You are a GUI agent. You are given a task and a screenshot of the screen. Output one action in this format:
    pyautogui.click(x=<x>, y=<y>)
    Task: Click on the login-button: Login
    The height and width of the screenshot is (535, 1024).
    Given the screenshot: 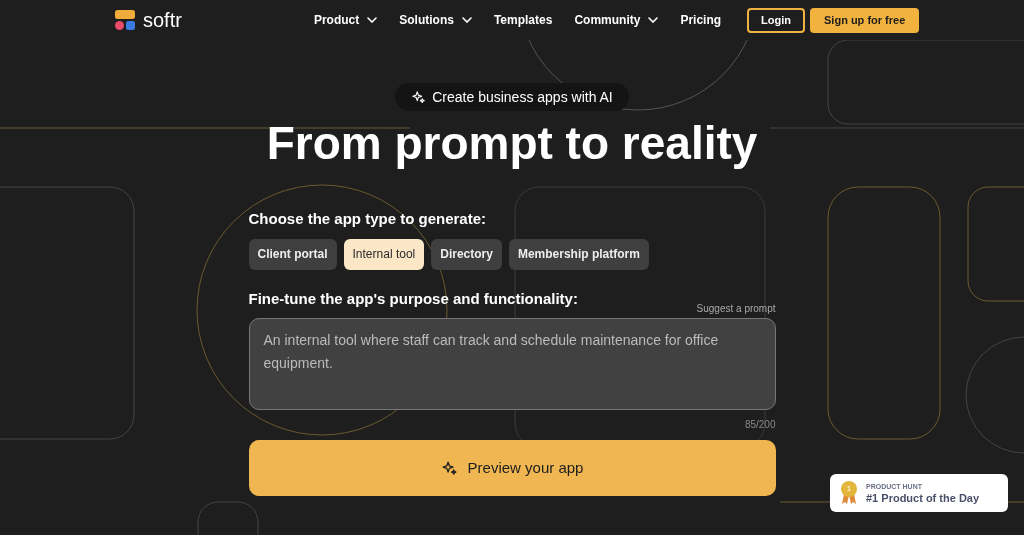 What is the action you would take?
    pyautogui.click(x=776, y=20)
    